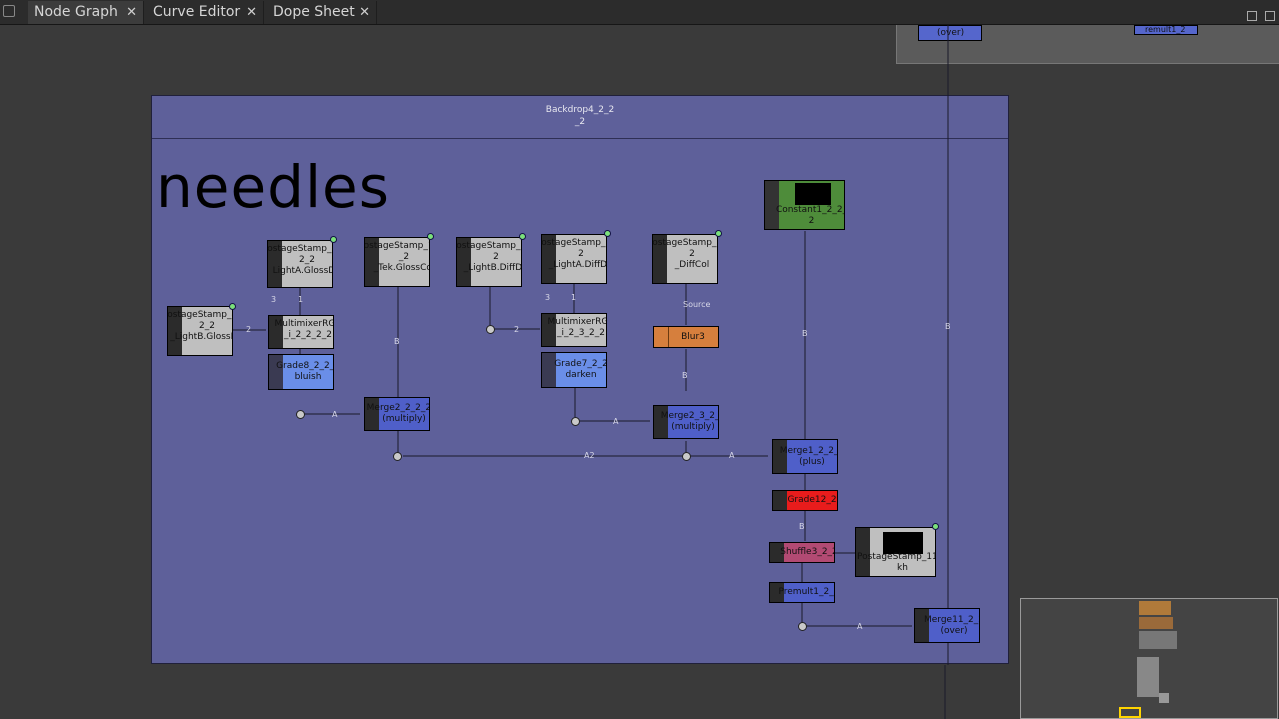  What do you see at coordinates (76, 12) in the screenshot?
I see `tab-label: Node Graph` at bounding box center [76, 12].